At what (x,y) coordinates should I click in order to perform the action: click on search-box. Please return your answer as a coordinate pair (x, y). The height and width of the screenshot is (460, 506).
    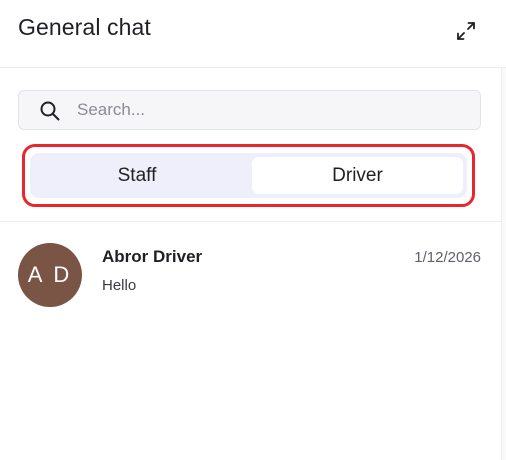
    Looking at the image, I should click on (249, 110).